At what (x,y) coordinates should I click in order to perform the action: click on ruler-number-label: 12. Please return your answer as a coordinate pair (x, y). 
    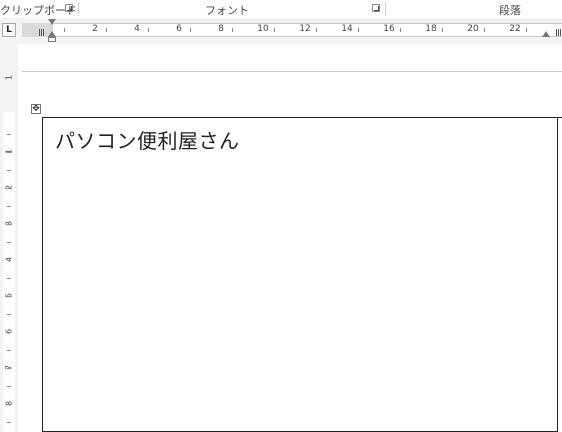
    Looking at the image, I should click on (305, 29).